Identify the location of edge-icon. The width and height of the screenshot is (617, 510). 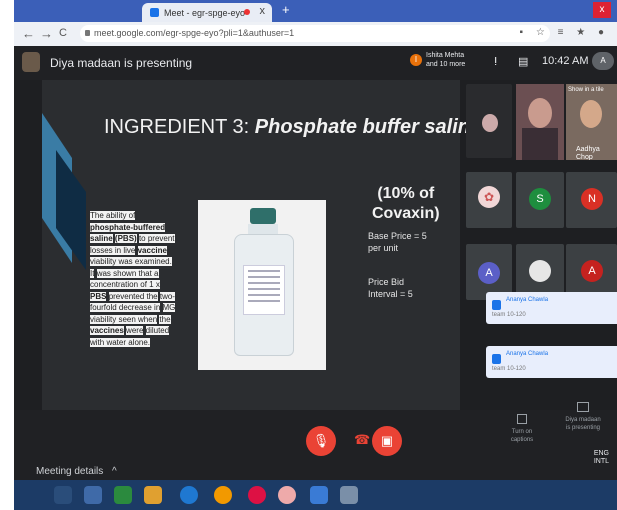
(189, 495).